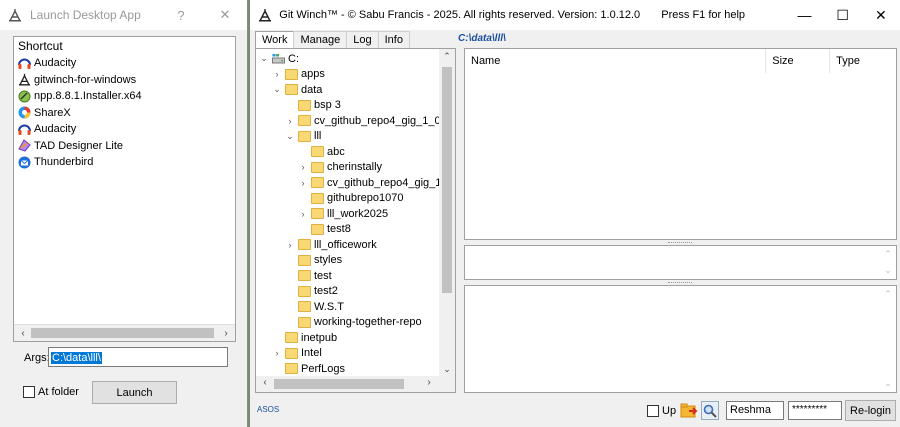 The width and height of the screenshot is (900, 427). Describe the element at coordinates (275, 40) in the screenshot. I see `tab-work: Work` at that location.